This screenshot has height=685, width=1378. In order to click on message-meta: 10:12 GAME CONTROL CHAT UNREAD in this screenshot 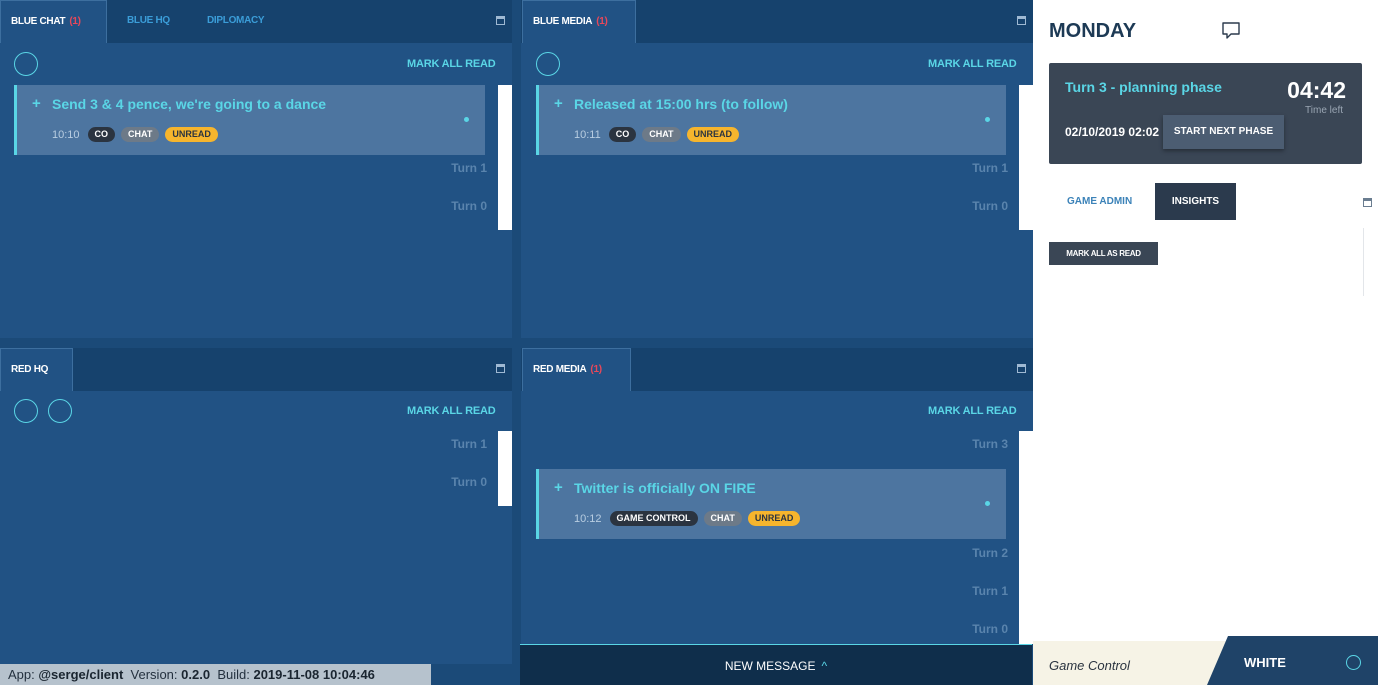, I will do `click(687, 518)`.